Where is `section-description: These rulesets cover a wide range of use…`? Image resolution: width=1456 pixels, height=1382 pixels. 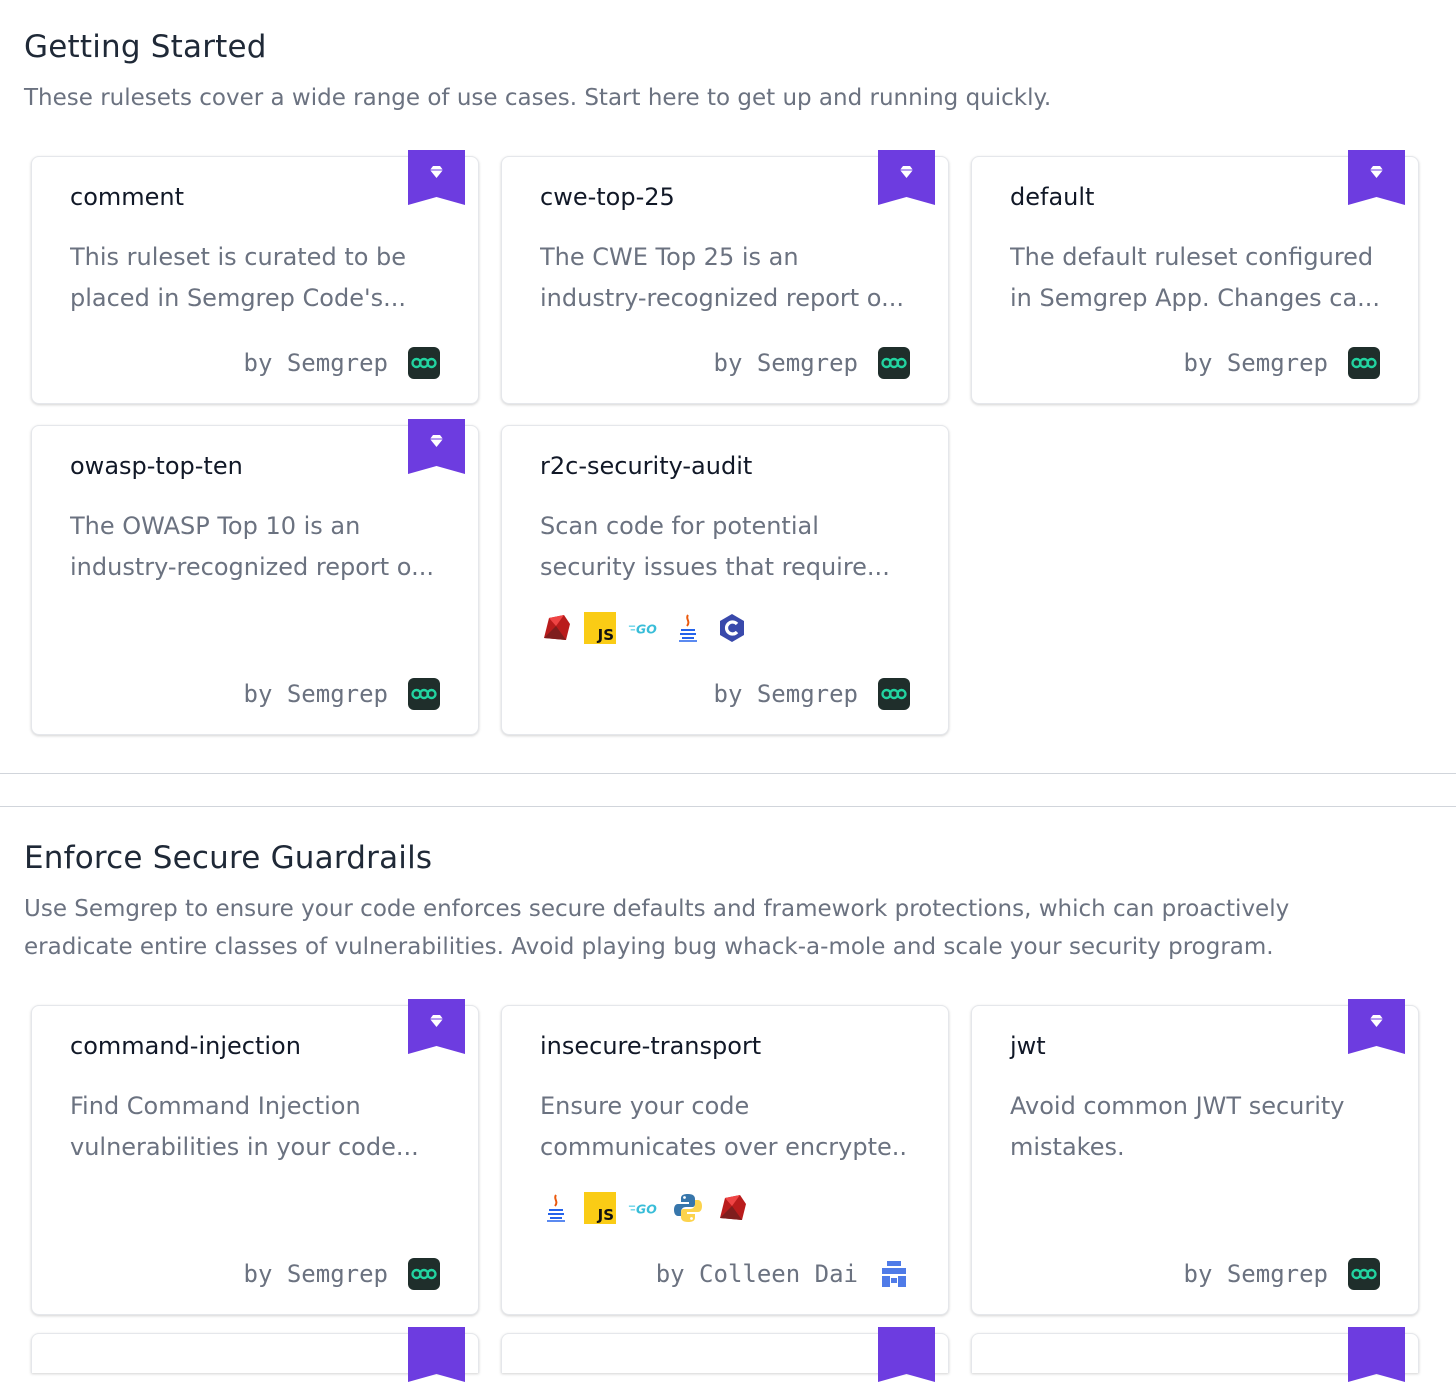
section-description: These rulesets cover a wide range of use… is located at coordinates (538, 98).